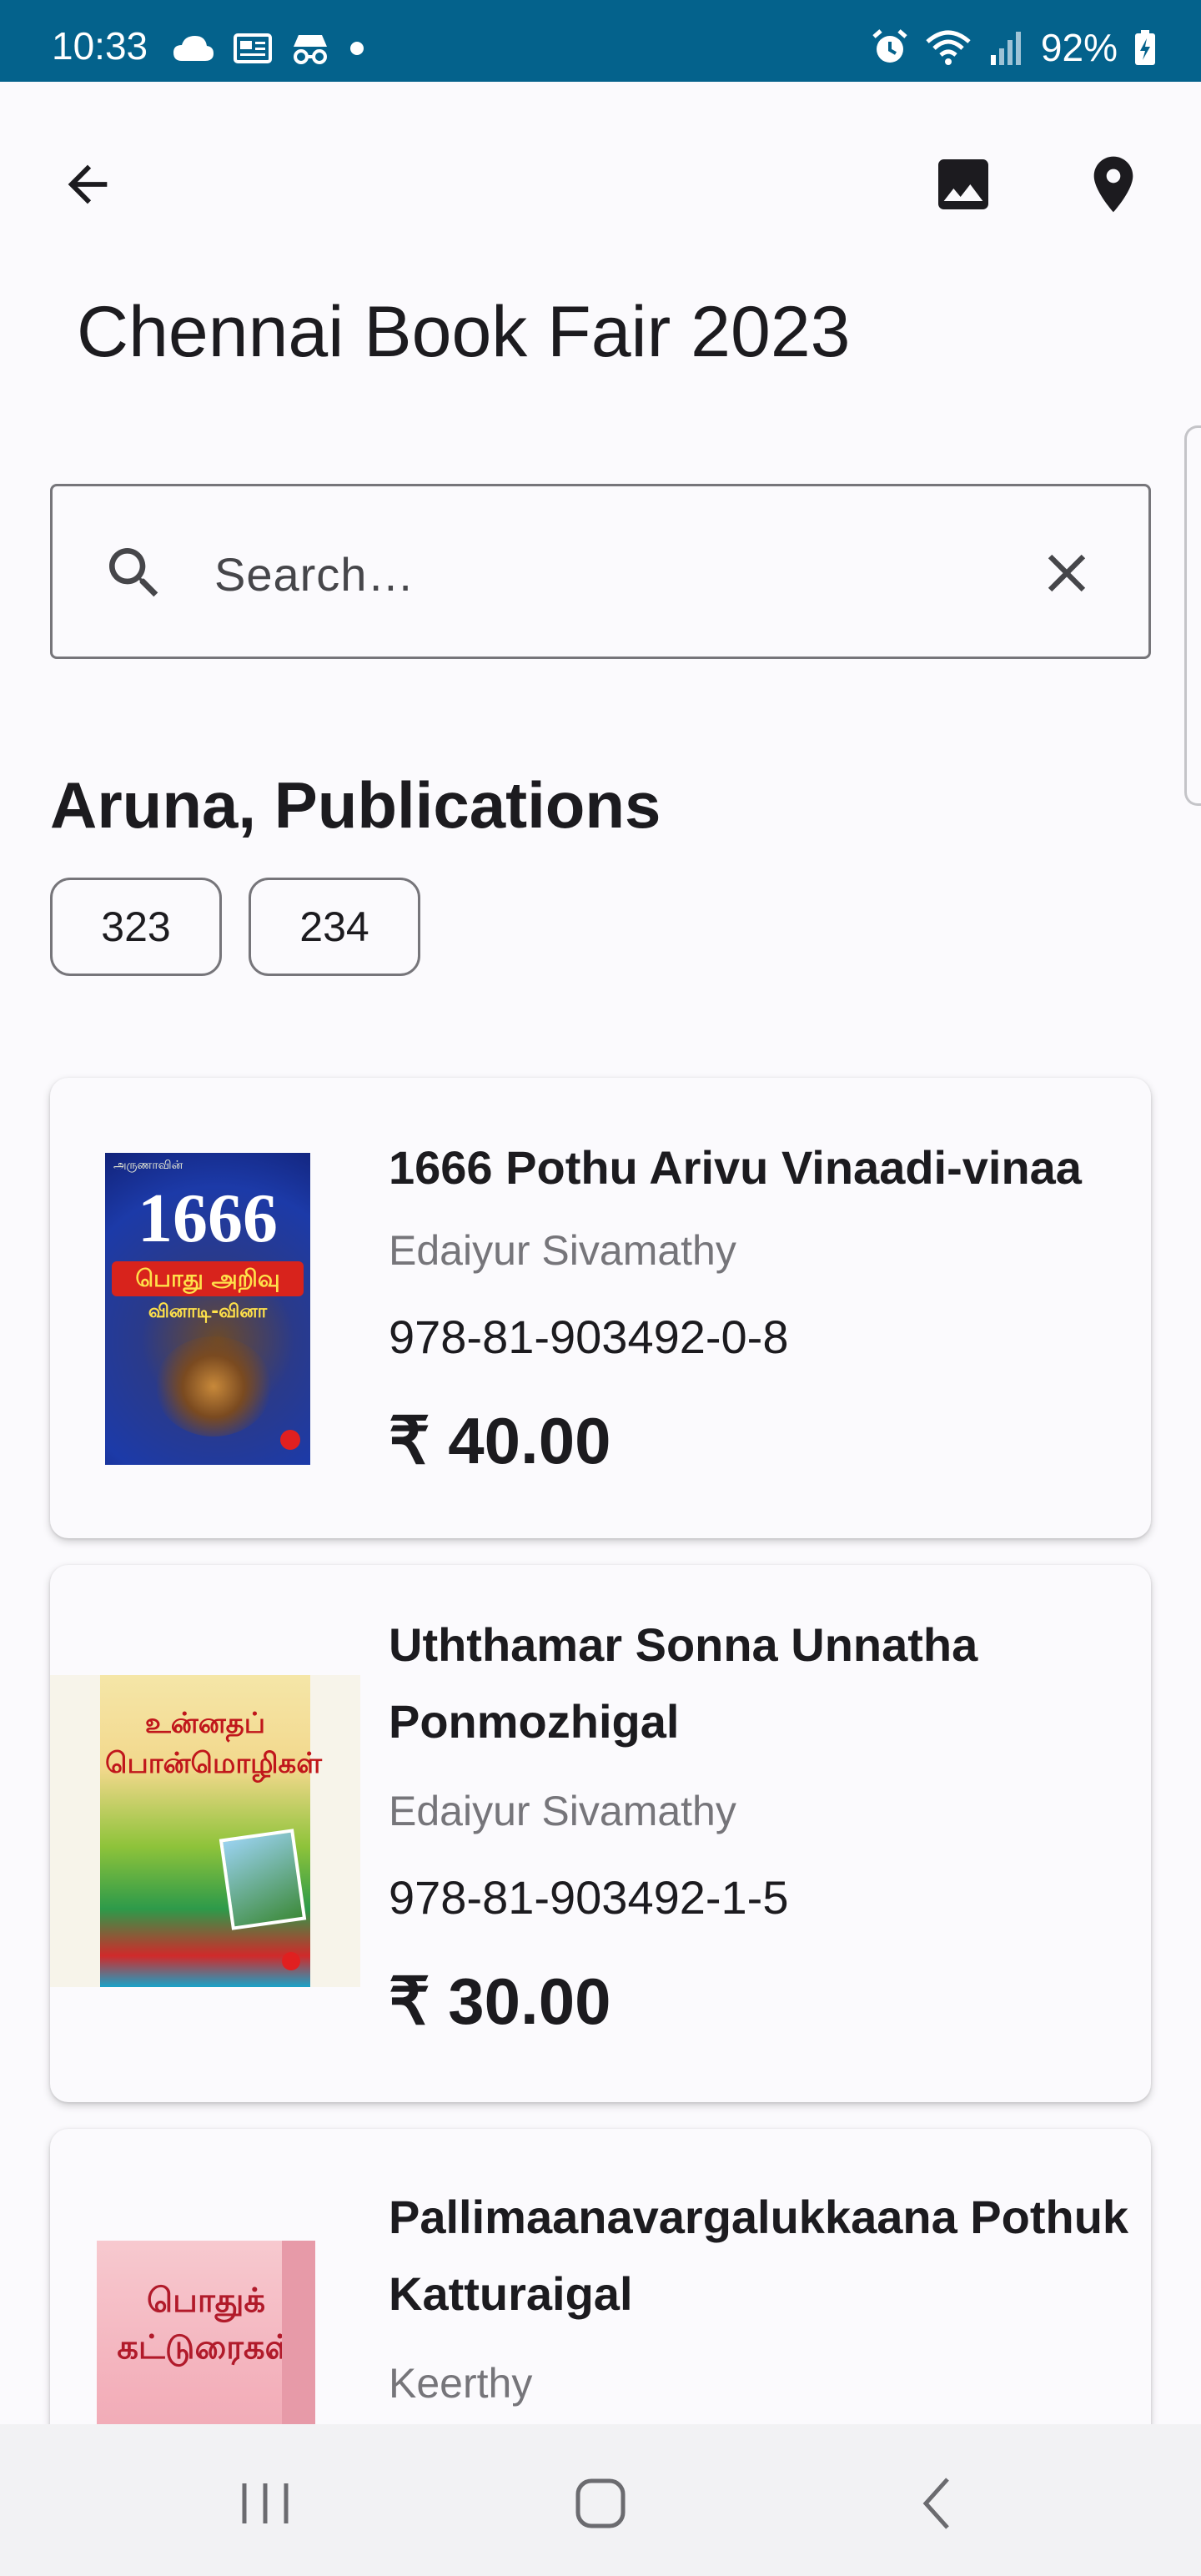 This screenshot has width=1201, height=2576. What do you see at coordinates (194, 48) in the screenshot?
I see `cloud-icon` at bounding box center [194, 48].